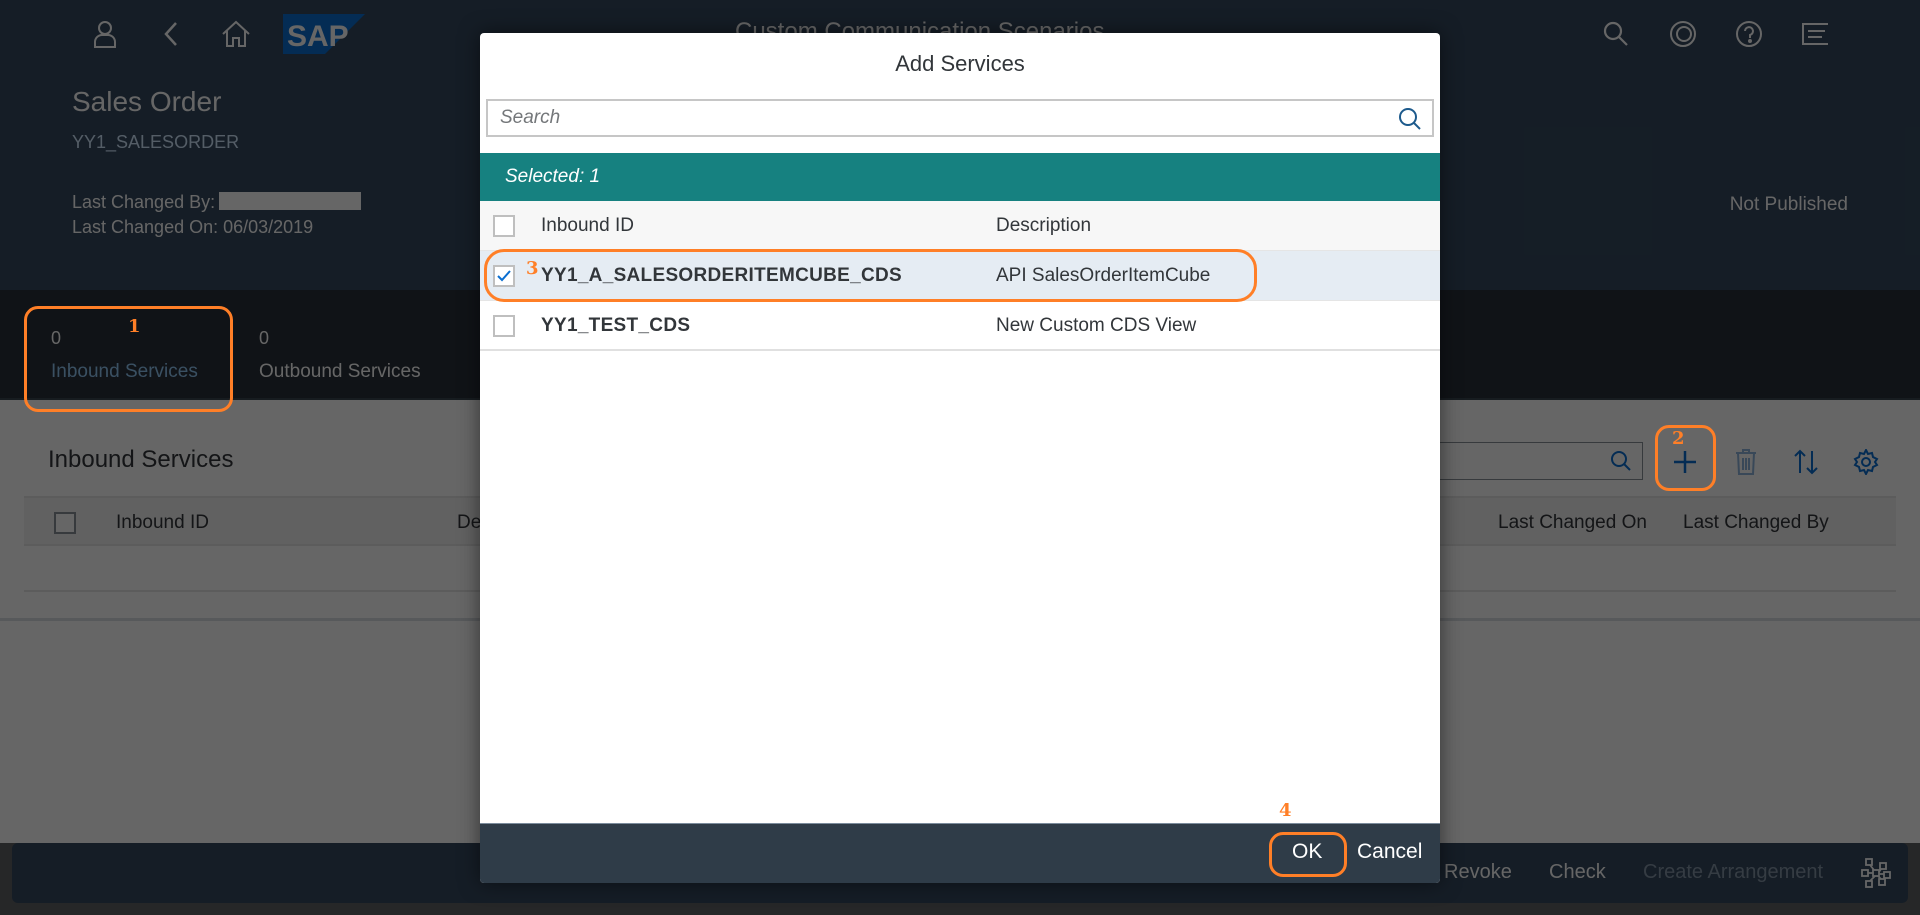 The image size is (1920, 915). Describe the element at coordinates (960, 226) in the screenshot. I see `dialog-table-header: Inbound ID Description` at that location.